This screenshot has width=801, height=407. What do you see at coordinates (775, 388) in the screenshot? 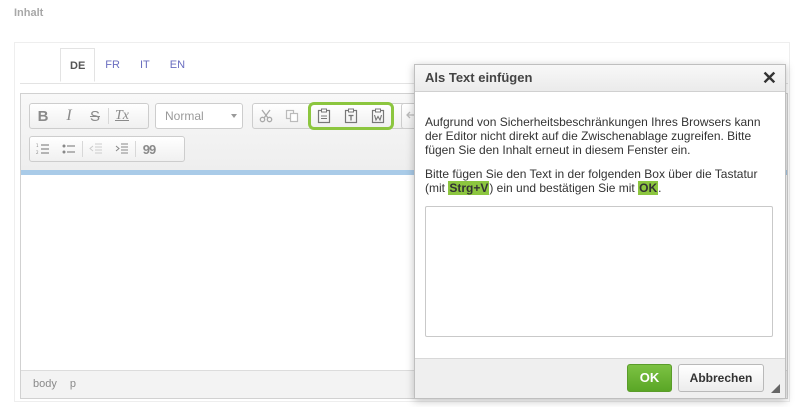
I see `resize-grip-icon` at bounding box center [775, 388].